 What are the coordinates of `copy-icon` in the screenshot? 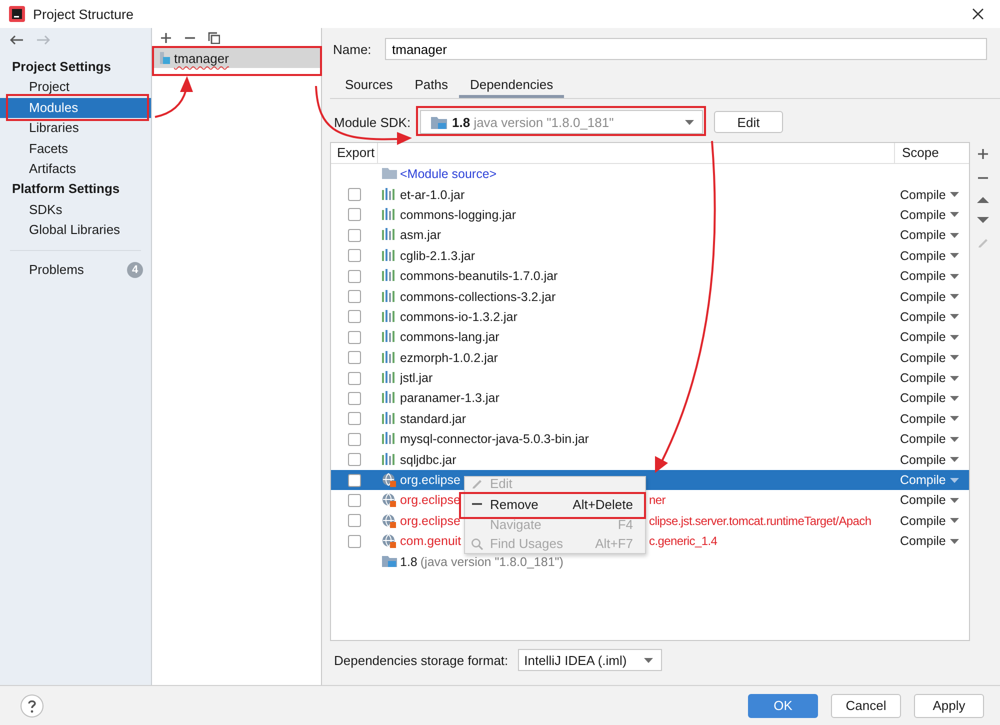 It's located at (214, 38).